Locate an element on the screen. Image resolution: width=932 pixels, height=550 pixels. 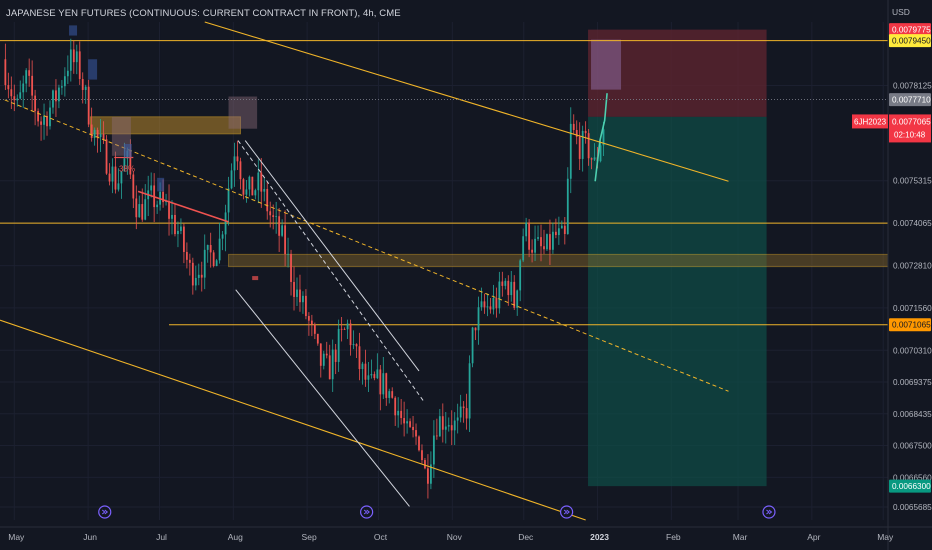
time-tick-label: May is located at coordinates (885, 537).